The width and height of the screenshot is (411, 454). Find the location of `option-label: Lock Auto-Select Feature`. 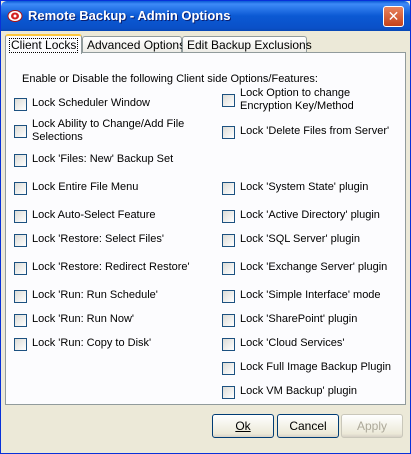

option-label: Lock Auto-Select Feature is located at coordinates (94, 215).